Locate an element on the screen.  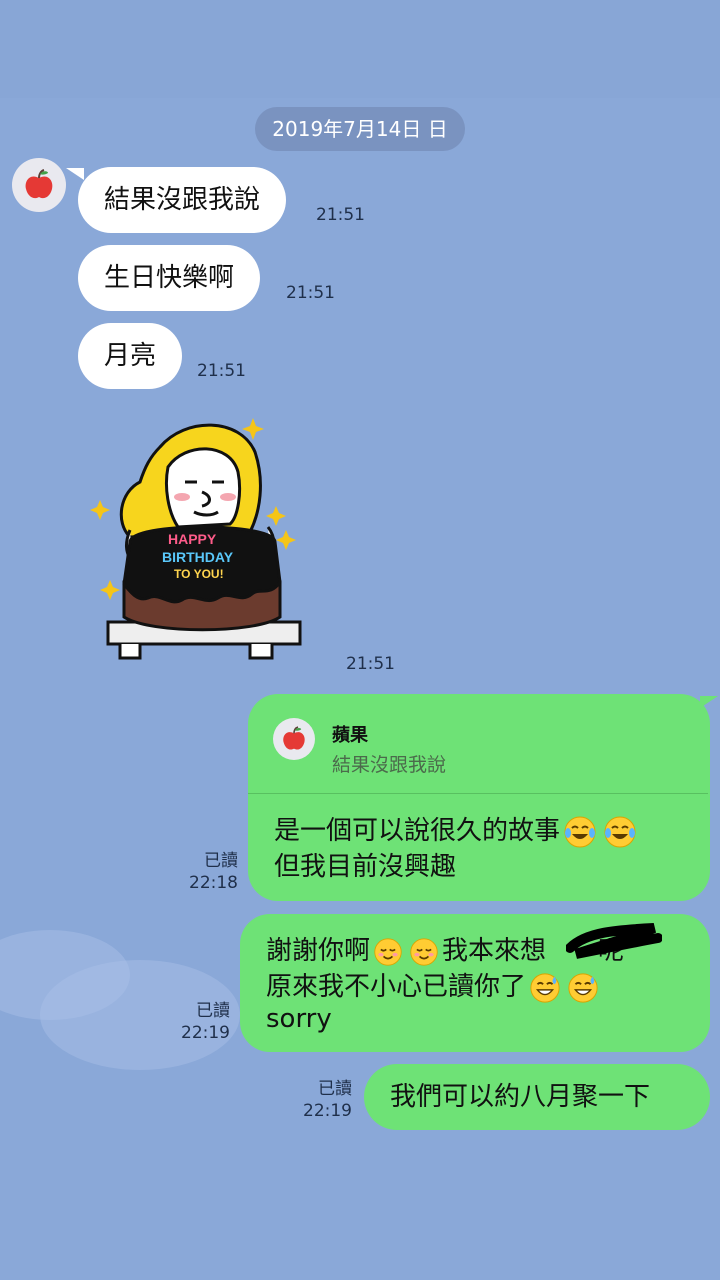
outgoing-message-bubble: 我們可以約八月聚一下 is located at coordinates (537, 1097).